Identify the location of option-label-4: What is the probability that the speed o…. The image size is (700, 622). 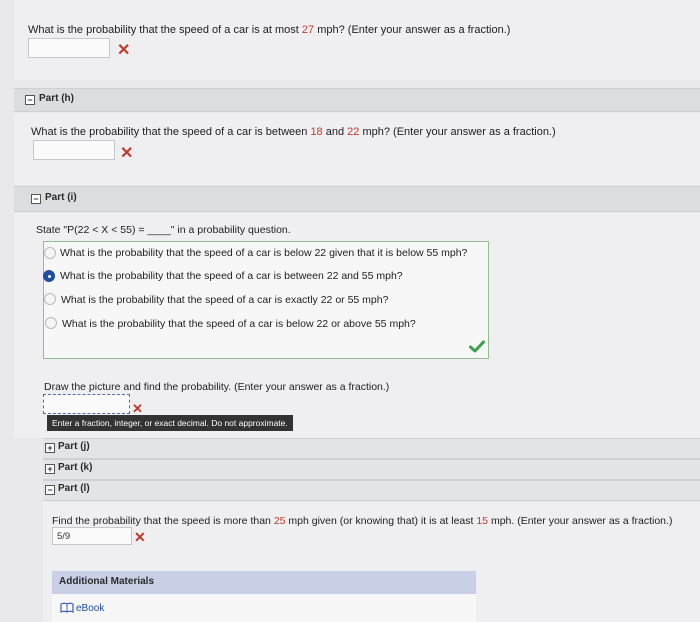
(239, 324).